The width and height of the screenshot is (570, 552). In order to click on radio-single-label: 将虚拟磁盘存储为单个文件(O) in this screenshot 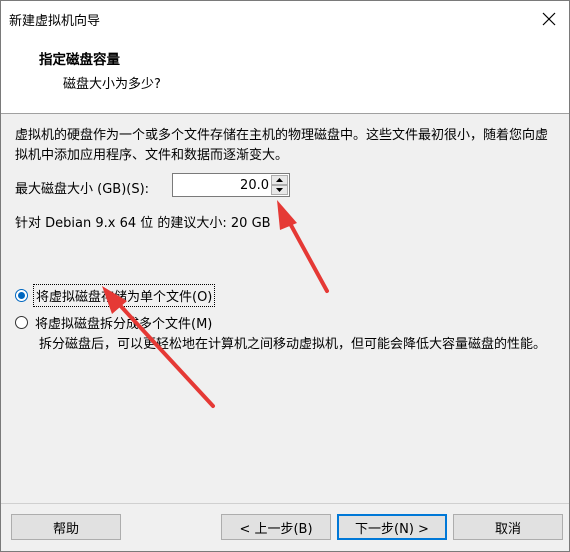, I will do `click(124, 295)`.